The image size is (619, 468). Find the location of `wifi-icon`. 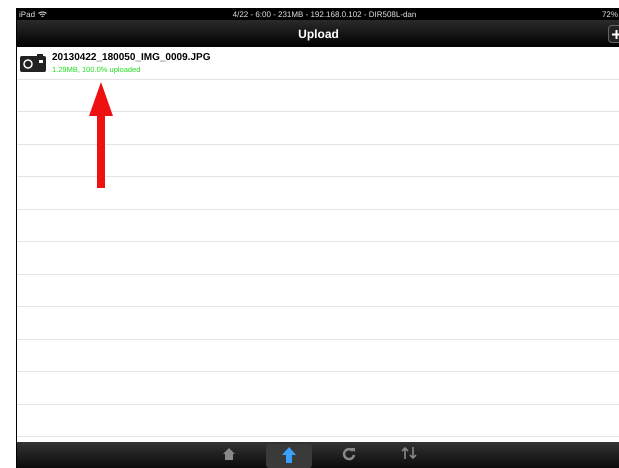

wifi-icon is located at coordinates (43, 14).